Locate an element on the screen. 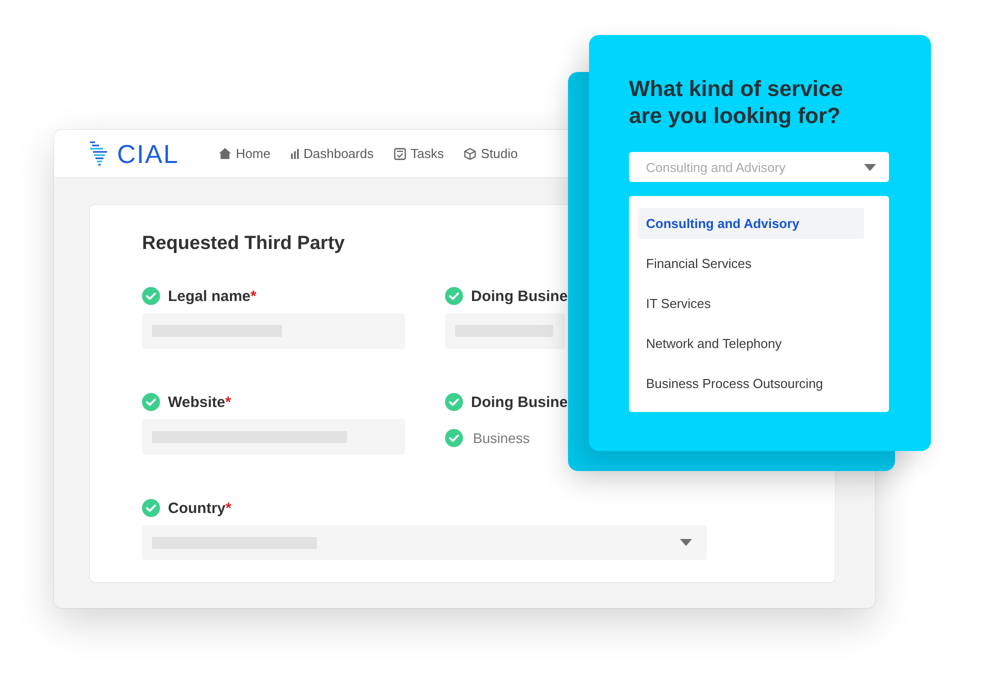  field-label: Country* is located at coordinates (200, 508).